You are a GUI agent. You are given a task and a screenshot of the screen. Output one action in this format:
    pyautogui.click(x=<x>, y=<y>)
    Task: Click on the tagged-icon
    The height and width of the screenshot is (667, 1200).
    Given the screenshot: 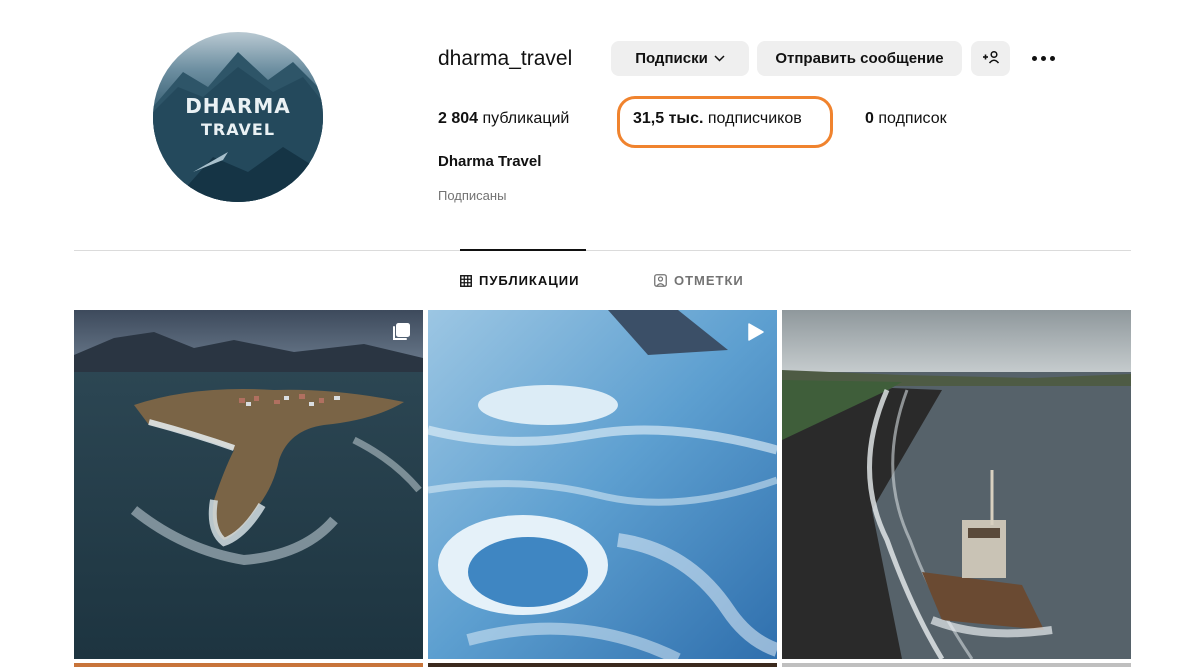 What is the action you would take?
    pyautogui.click(x=660, y=280)
    